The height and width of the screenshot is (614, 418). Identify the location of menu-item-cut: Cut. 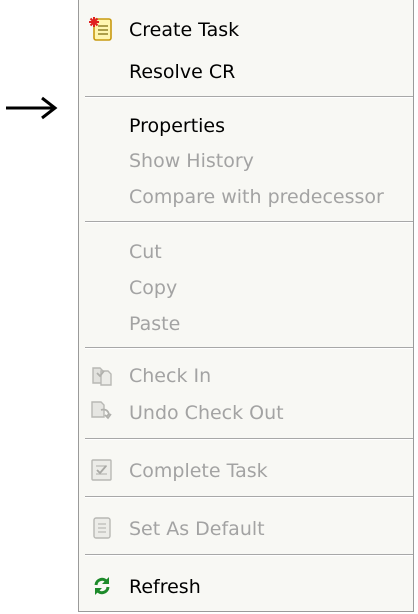
(246, 251).